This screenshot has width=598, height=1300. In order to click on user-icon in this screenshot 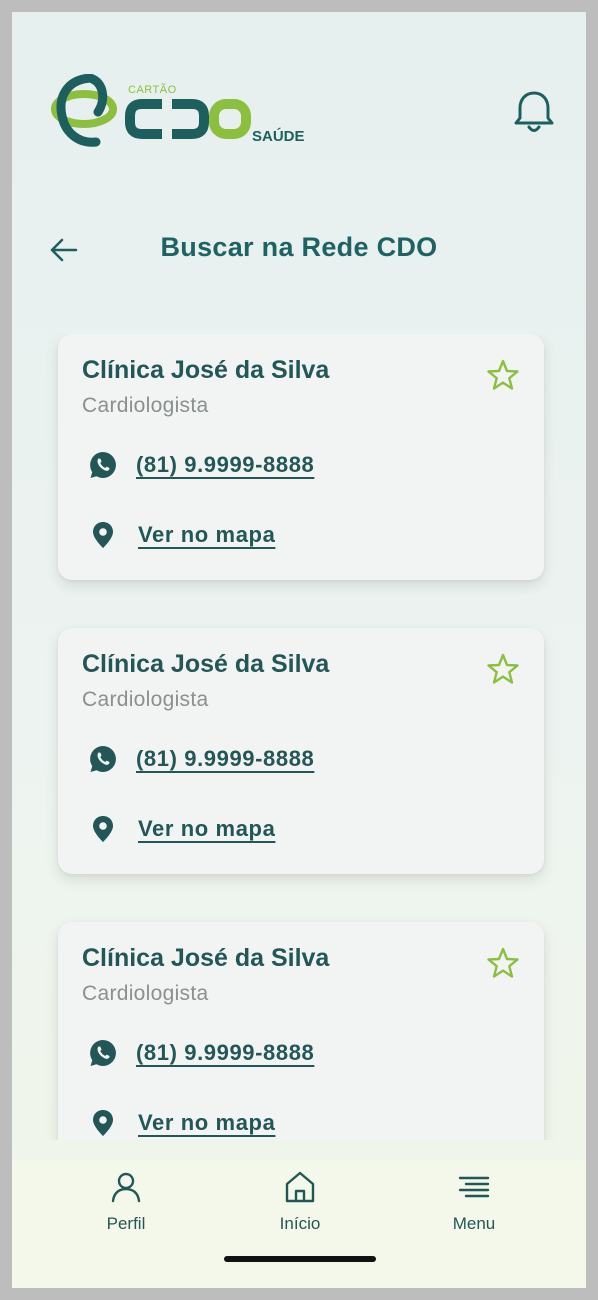, I will do `click(126, 1187)`.